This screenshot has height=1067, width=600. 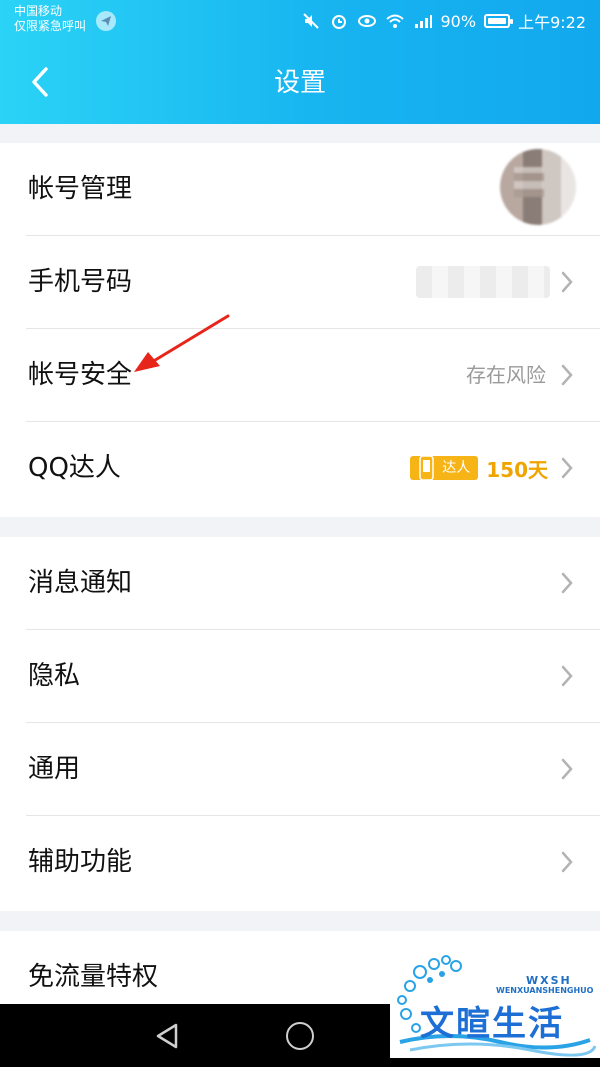 I want to click on row-label: 帐号安全, so click(x=80, y=375).